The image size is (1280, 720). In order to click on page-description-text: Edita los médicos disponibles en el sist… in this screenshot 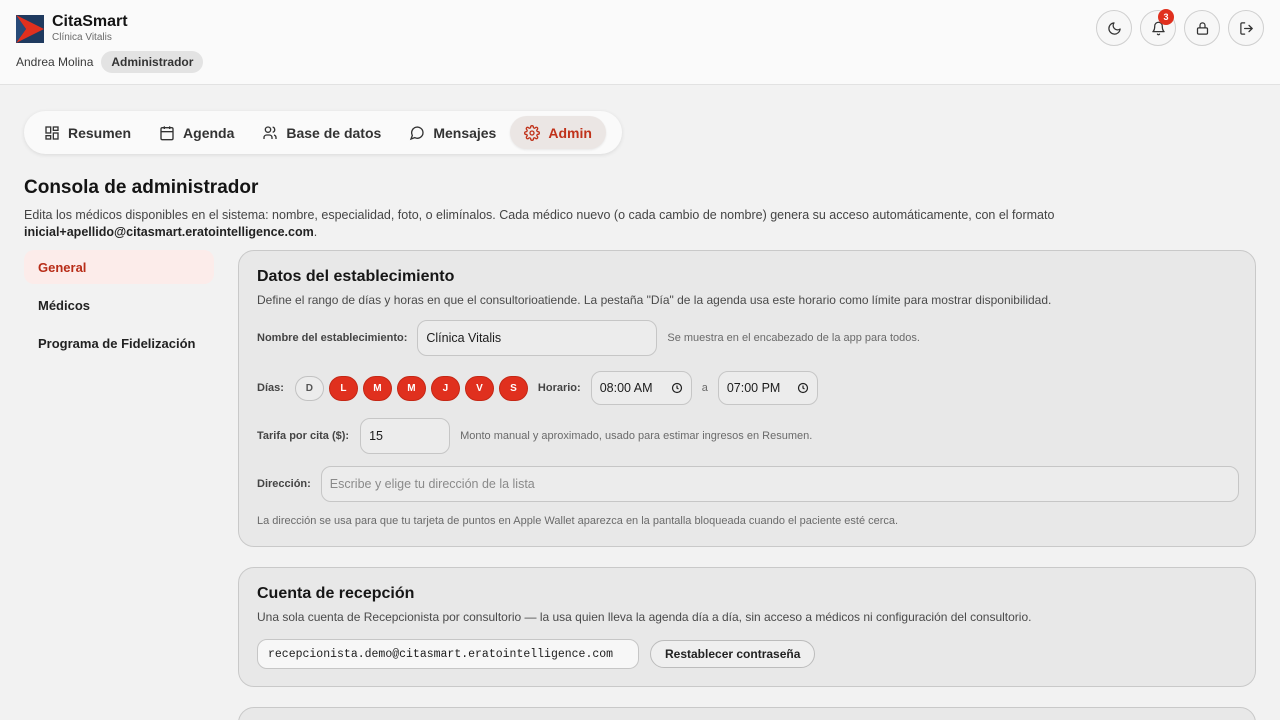, I will do `click(539, 215)`.